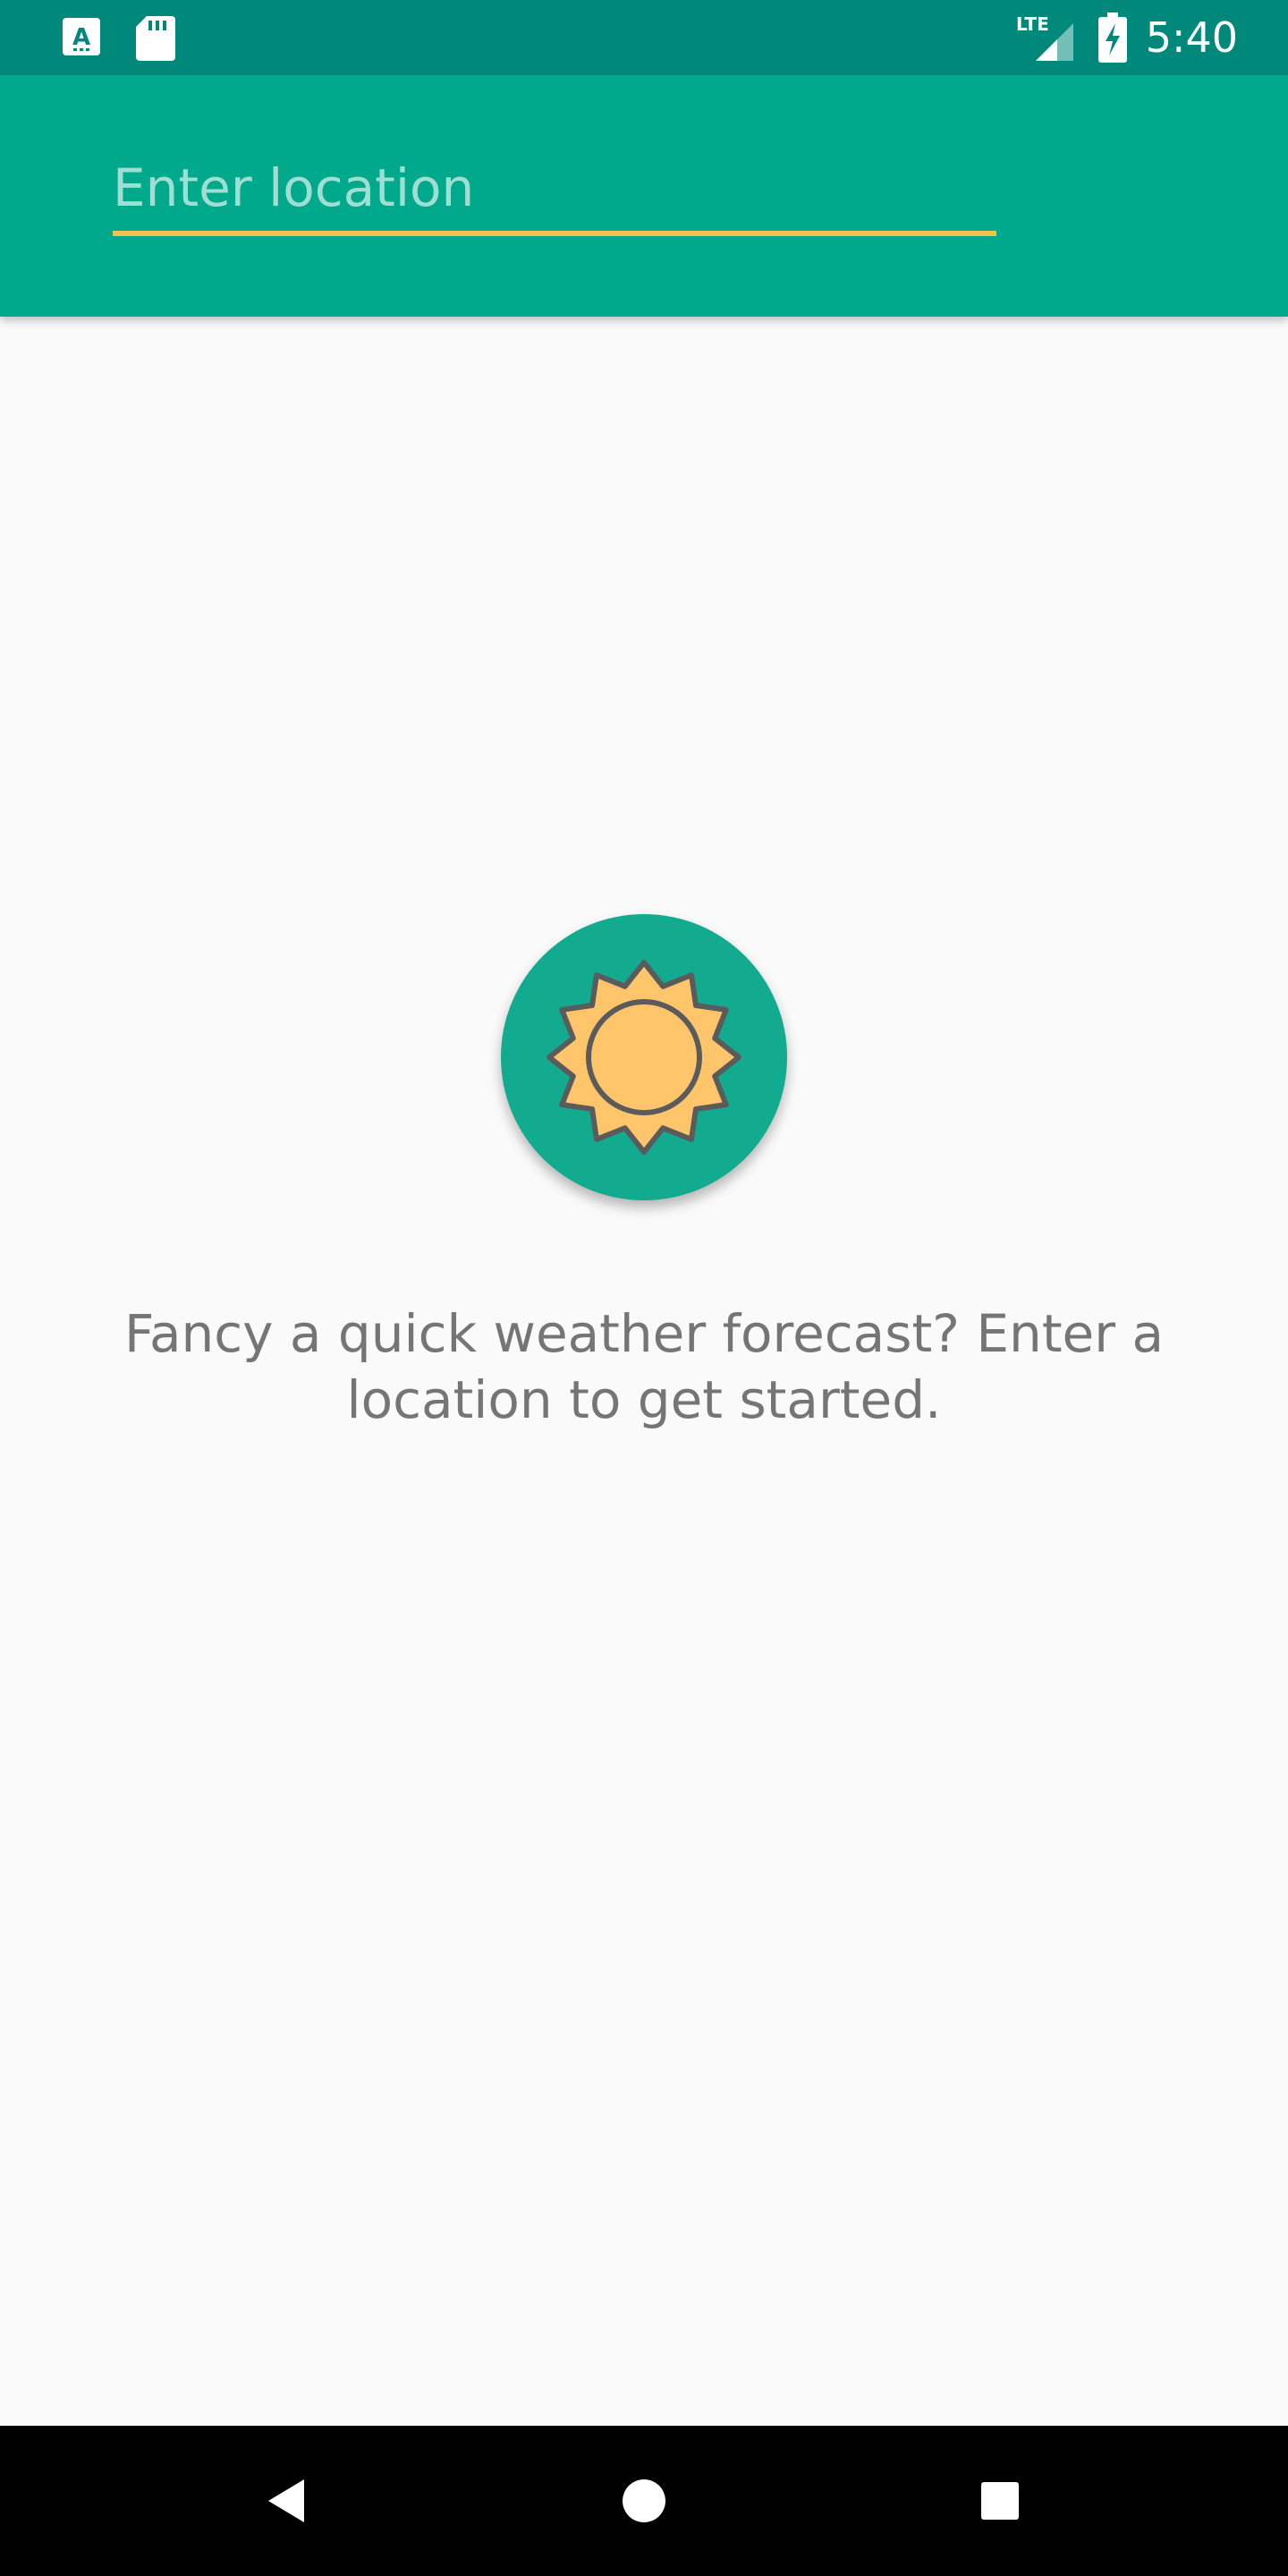 The image size is (1288, 2576). I want to click on battery-charging-icon, so click(1112, 38).